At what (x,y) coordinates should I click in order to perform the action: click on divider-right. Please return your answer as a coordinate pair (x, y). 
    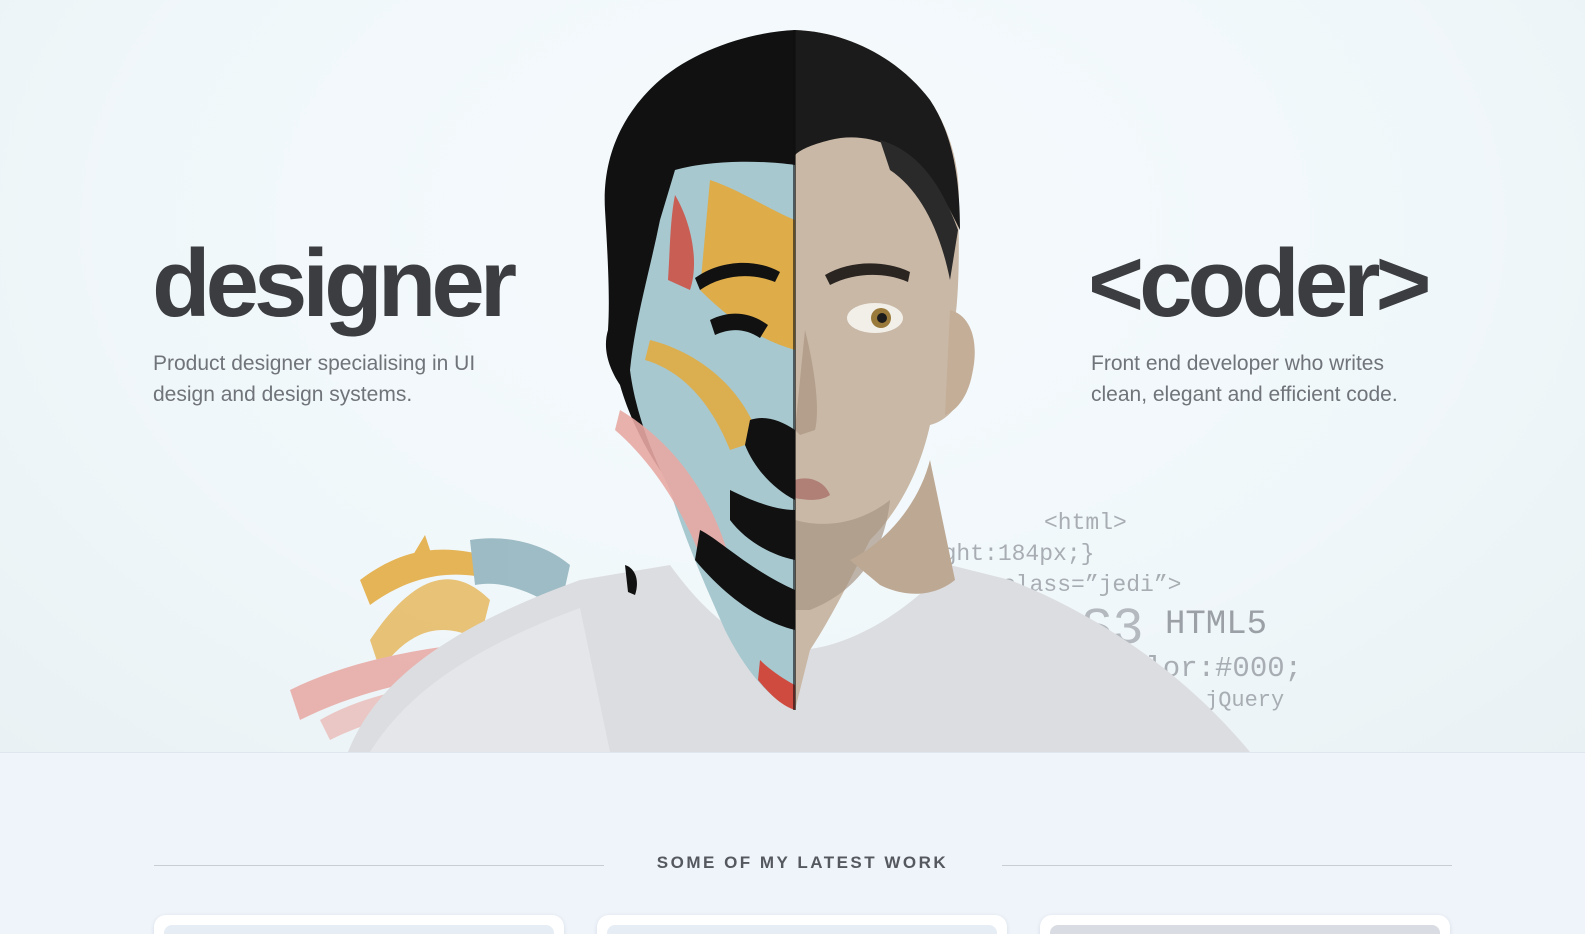
    Looking at the image, I should click on (1227, 865).